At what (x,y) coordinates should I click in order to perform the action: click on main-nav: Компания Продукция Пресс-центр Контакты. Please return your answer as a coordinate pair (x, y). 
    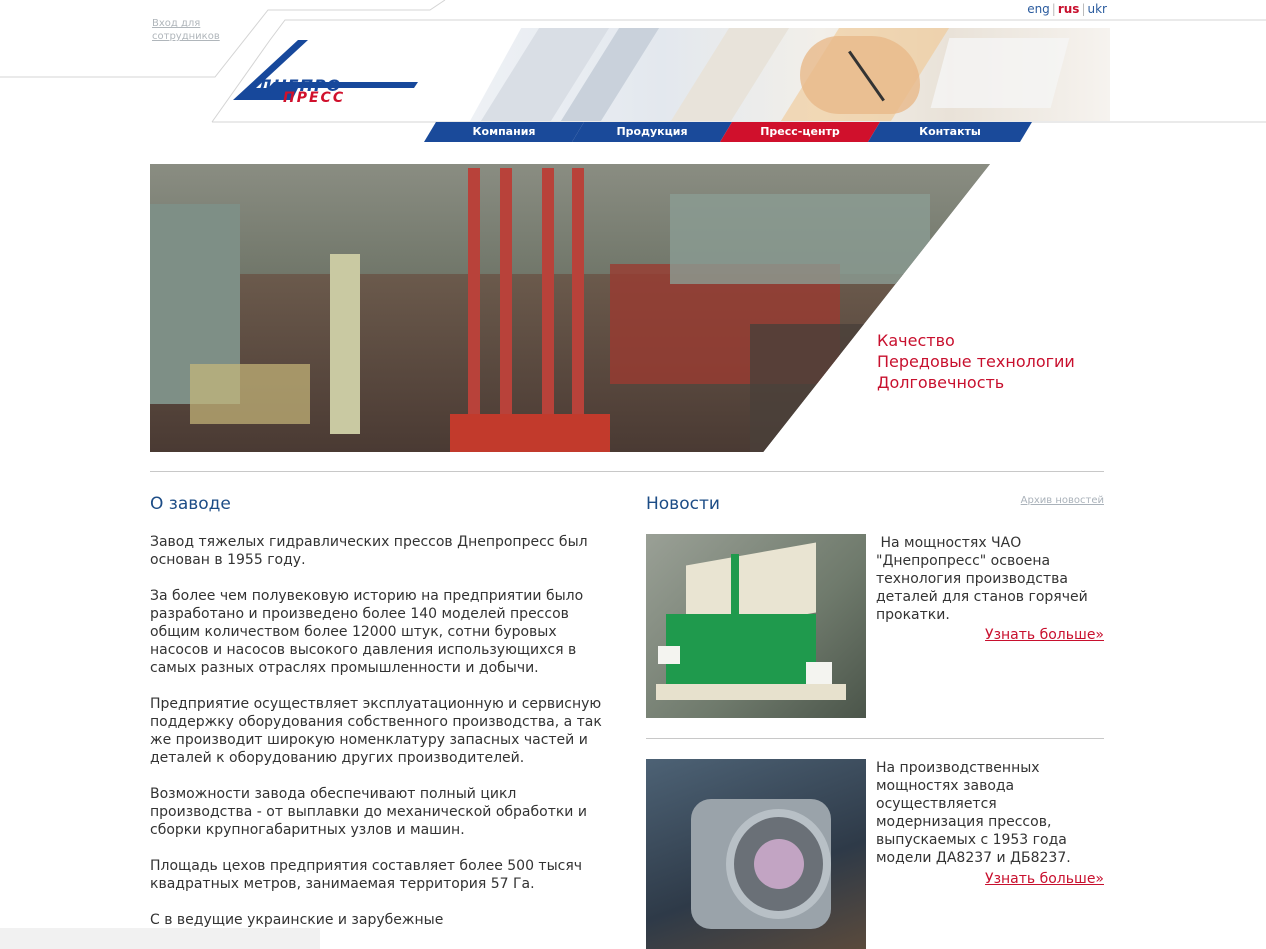
    Looking at the image, I should click on (729, 132).